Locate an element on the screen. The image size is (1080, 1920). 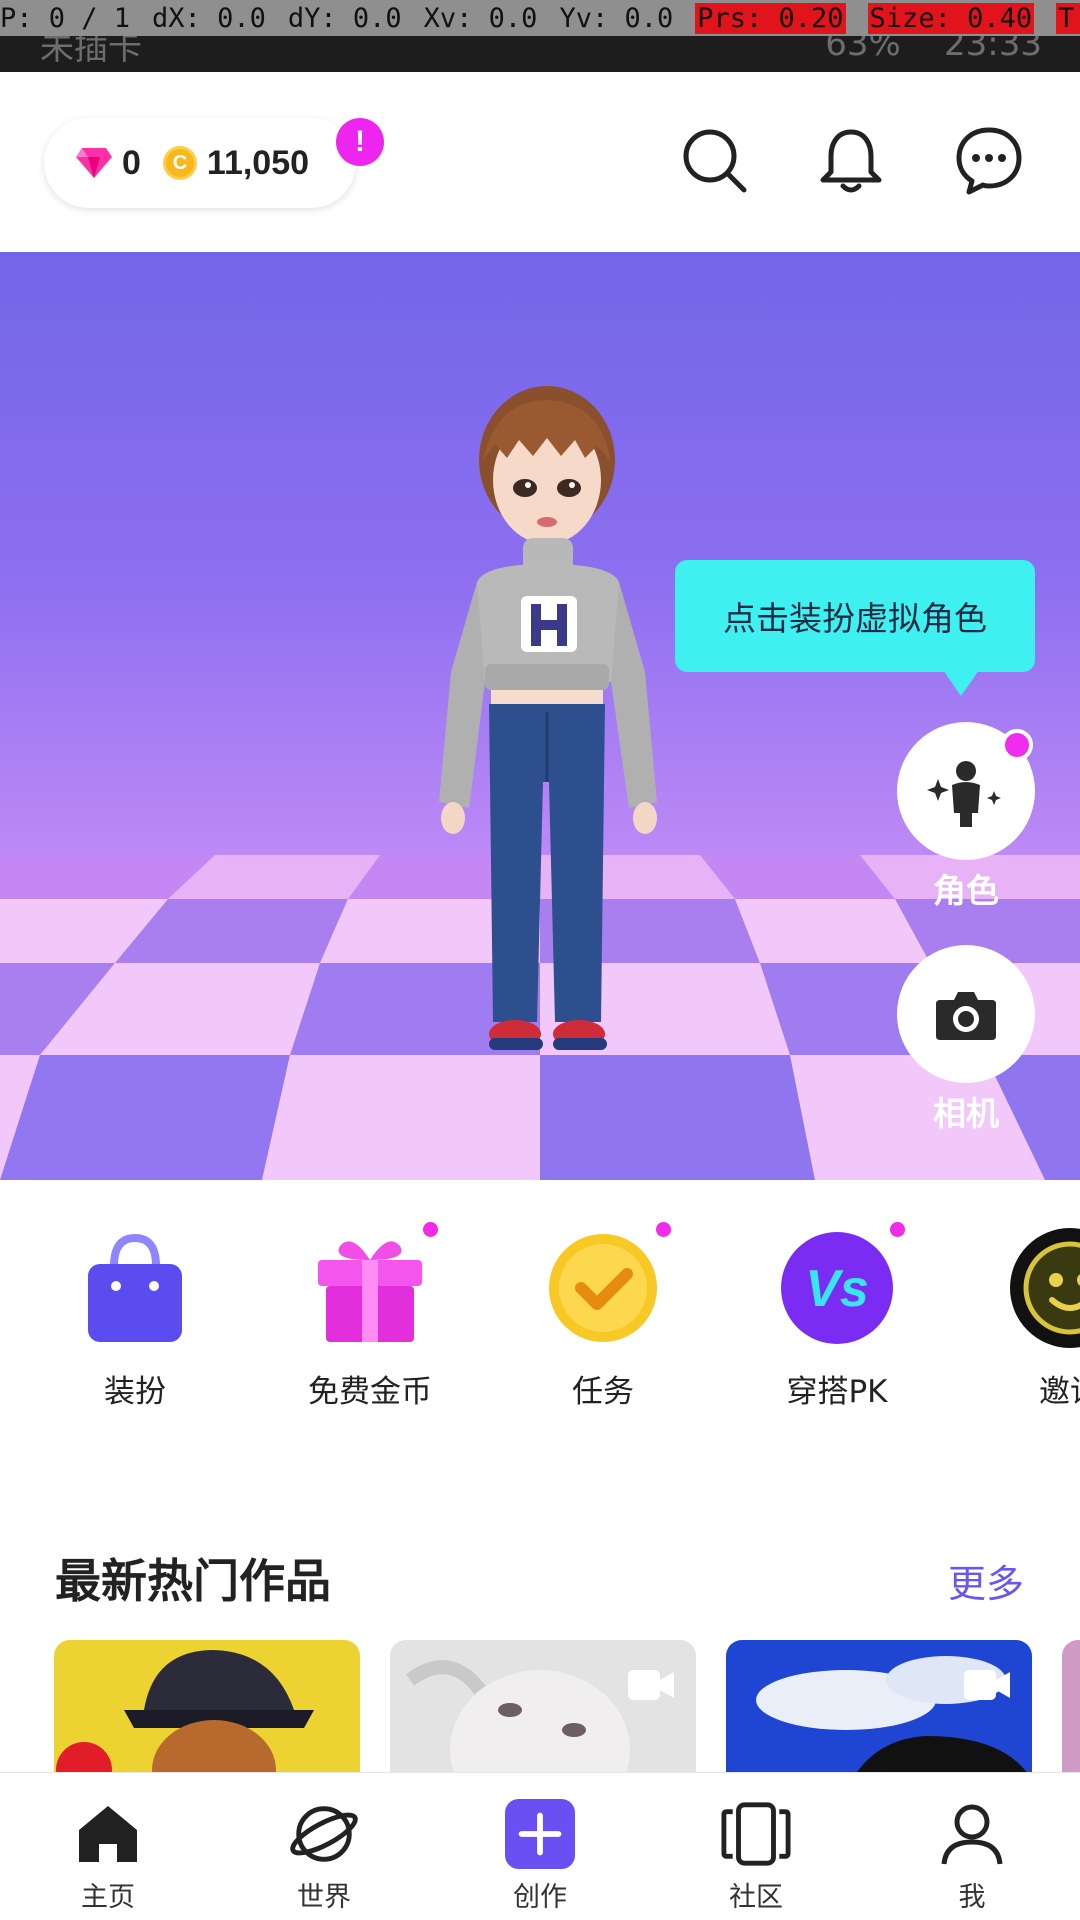
person-icon is located at coordinates (972, 1834).